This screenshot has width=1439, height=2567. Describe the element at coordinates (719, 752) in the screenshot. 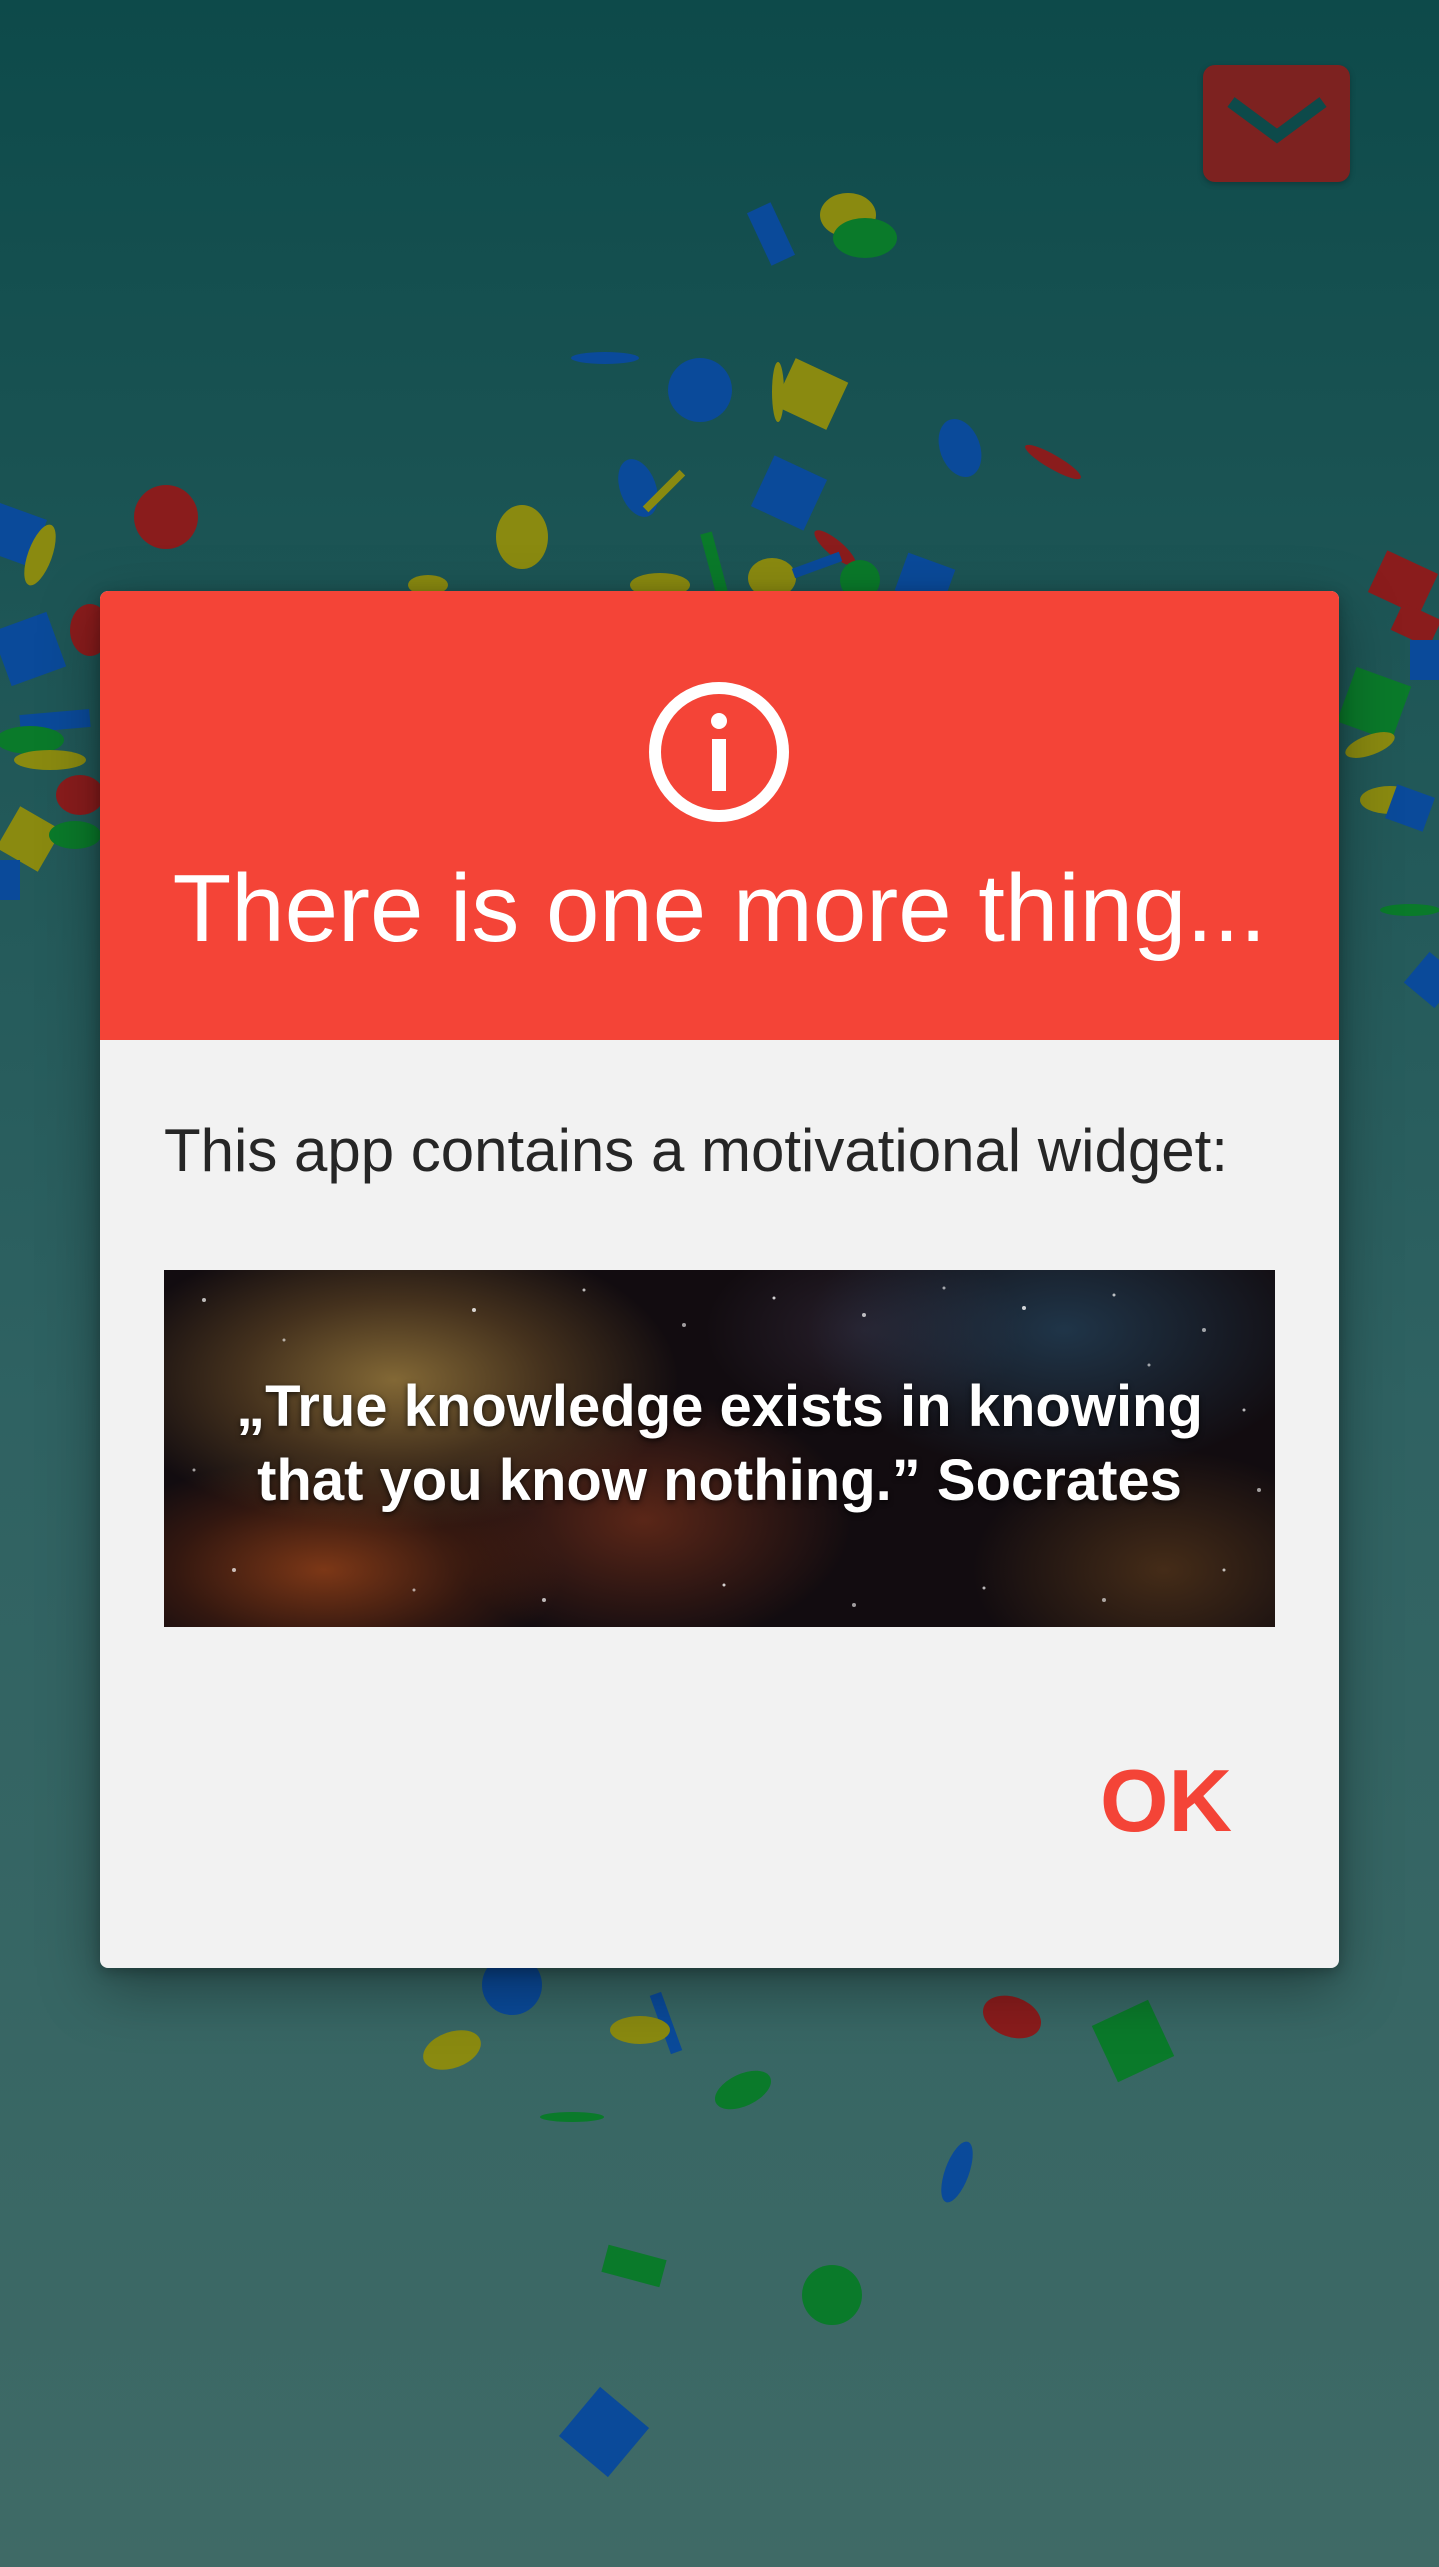

I see `info-icon` at that location.